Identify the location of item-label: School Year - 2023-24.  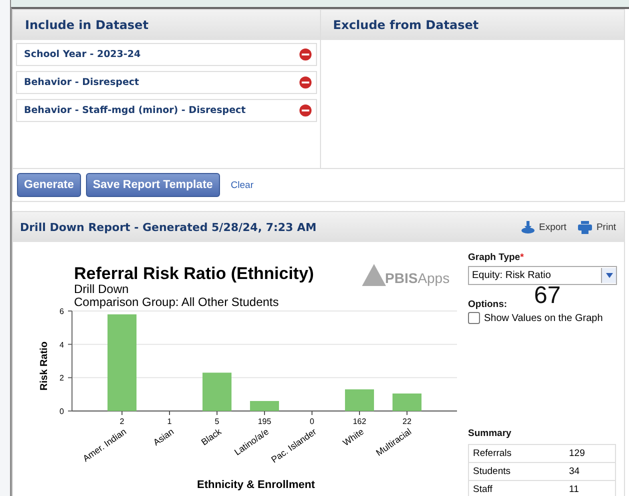
(82, 54).